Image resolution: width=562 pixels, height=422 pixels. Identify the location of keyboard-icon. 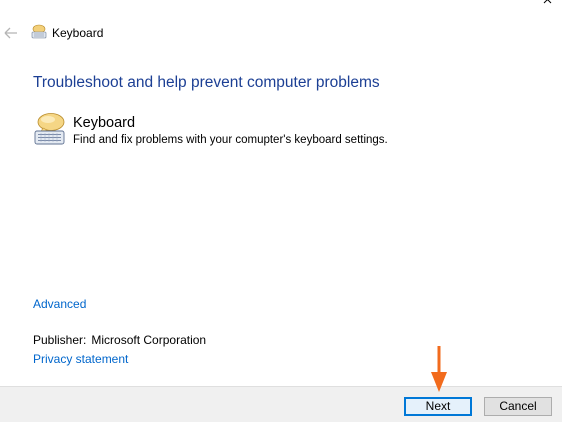
(39, 31).